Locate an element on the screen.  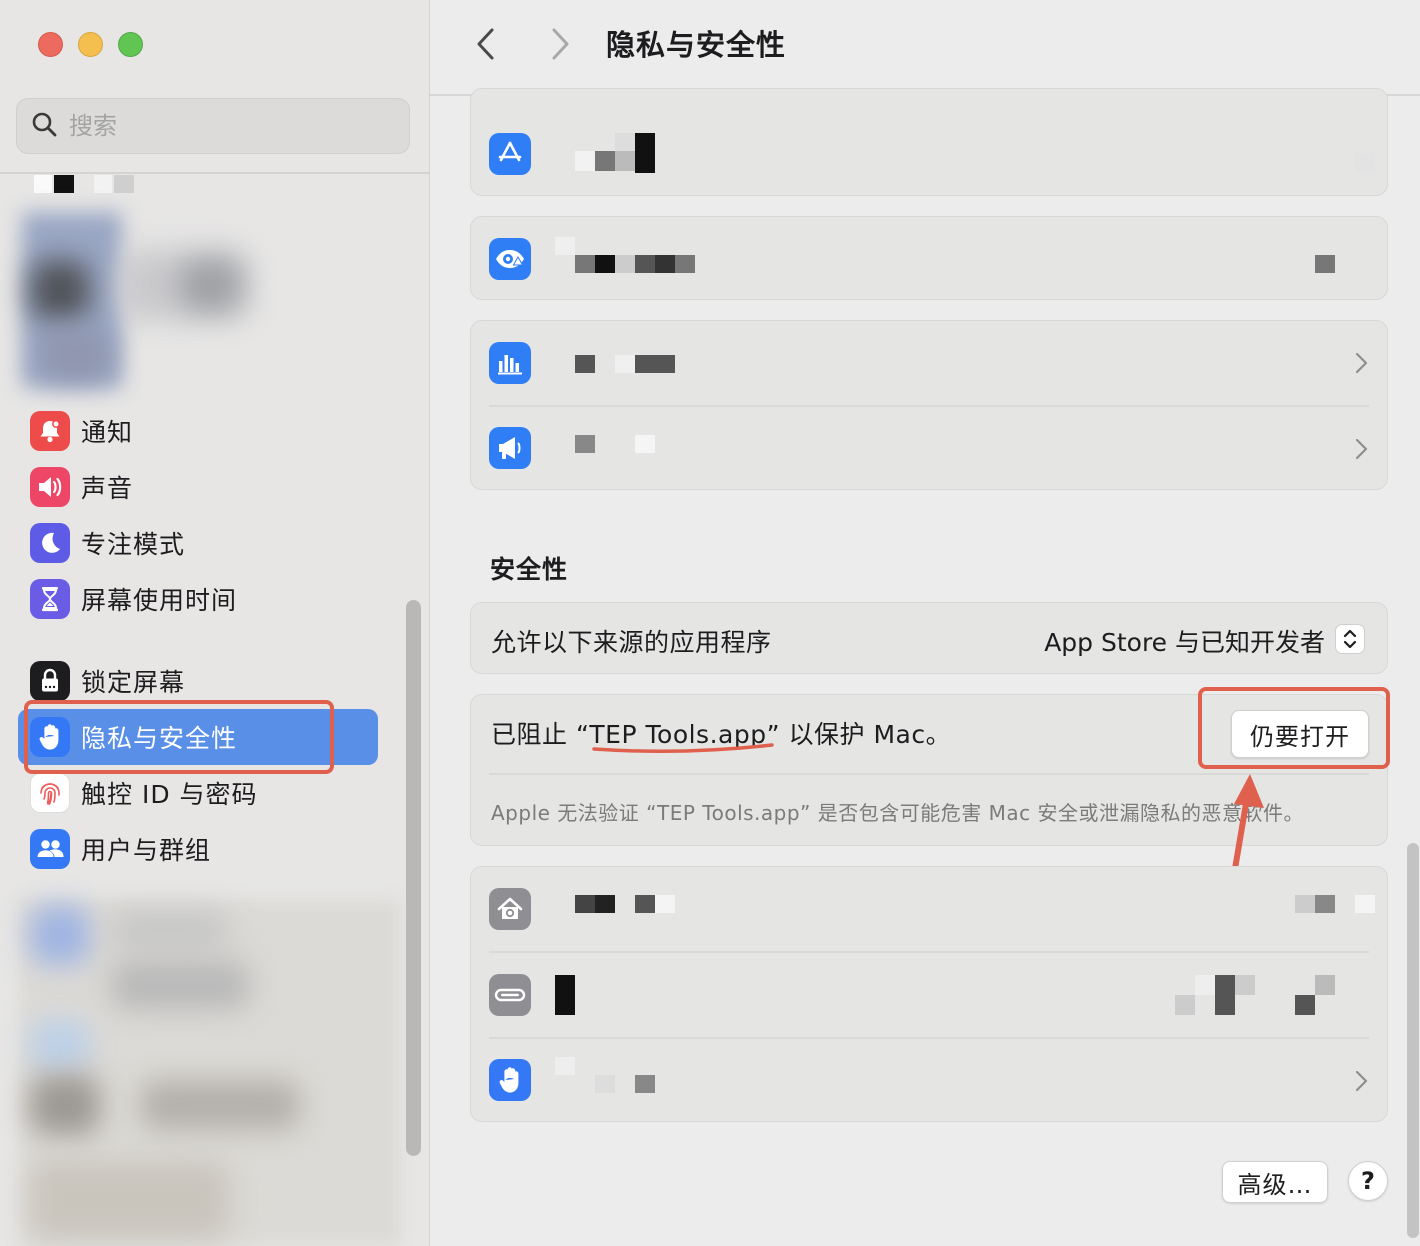
toolbar: 隐私与安全性 is located at coordinates (925, 48).